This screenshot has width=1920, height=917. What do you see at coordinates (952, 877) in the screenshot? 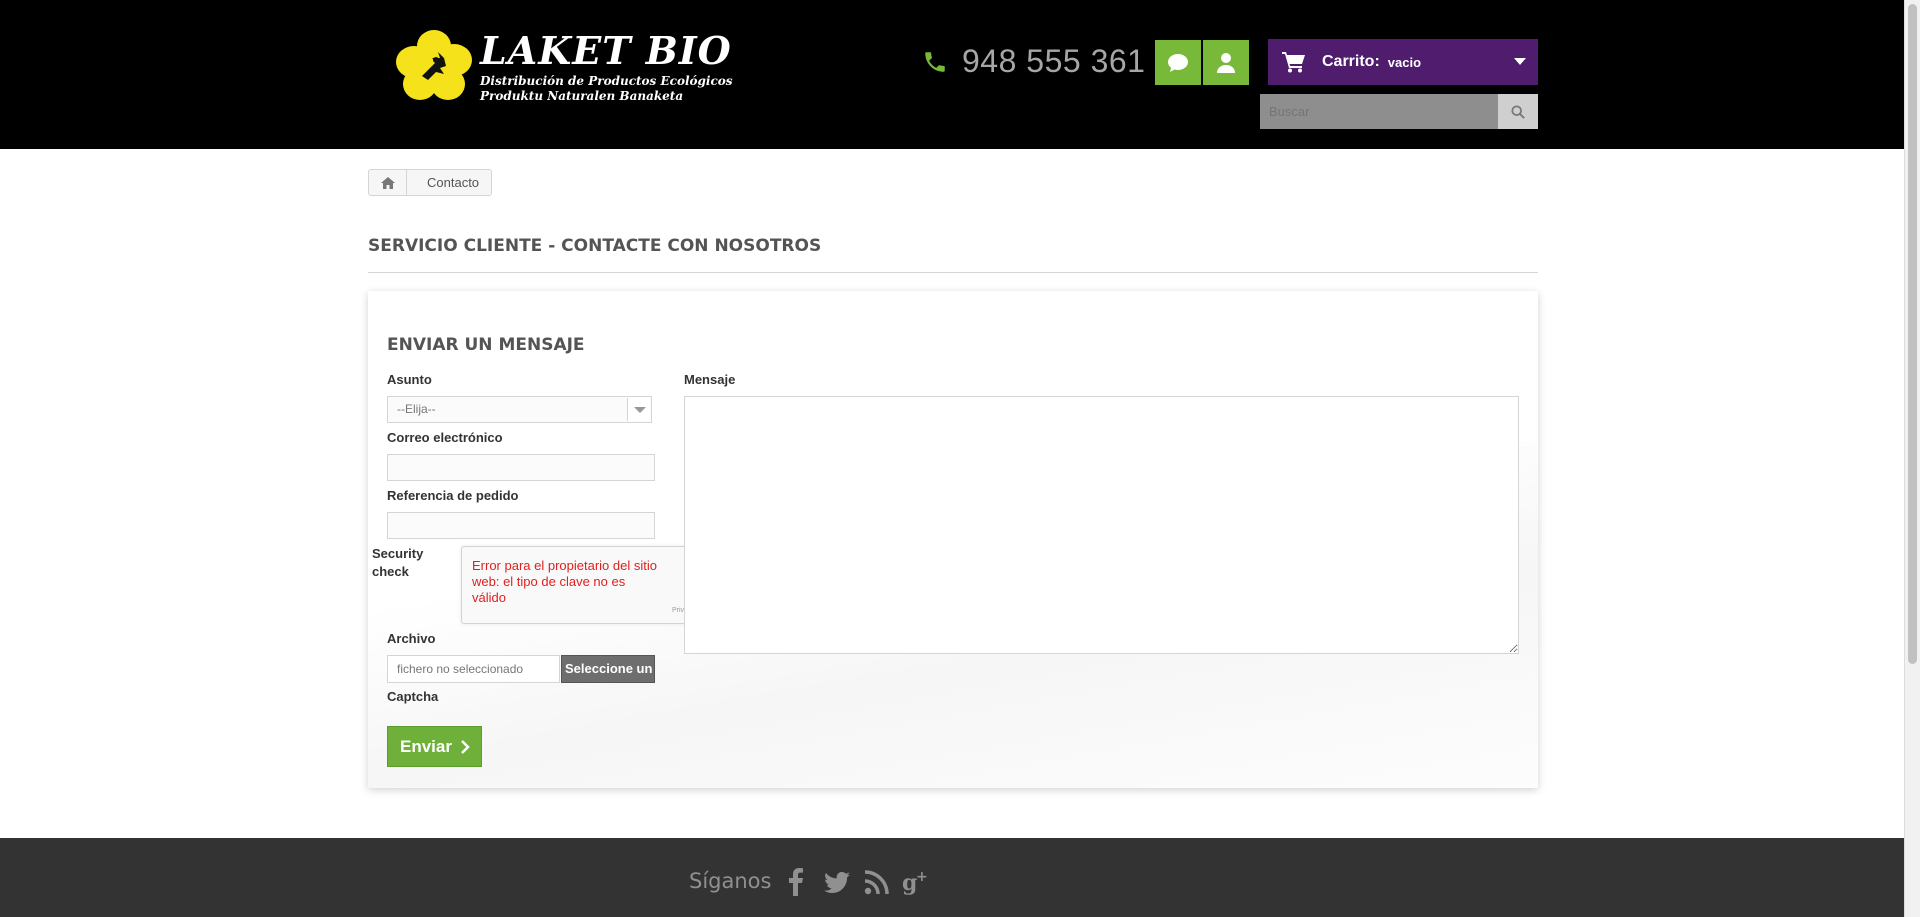
I see `site-footer: Síganos g +` at bounding box center [952, 877].